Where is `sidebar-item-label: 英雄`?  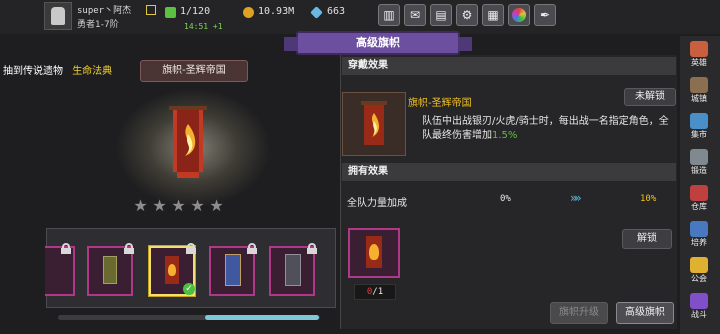 sidebar-item-label: 英雄 is located at coordinates (699, 62).